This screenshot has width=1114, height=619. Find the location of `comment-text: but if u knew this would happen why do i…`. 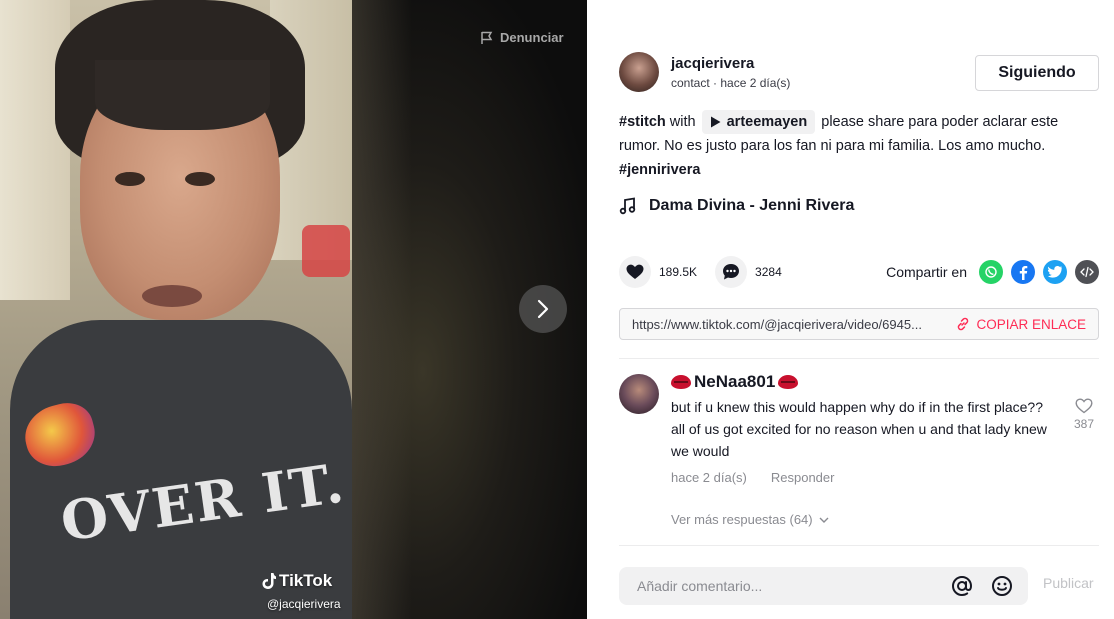

comment-text: but if u knew this would happen why do i… is located at coordinates (859, 429).